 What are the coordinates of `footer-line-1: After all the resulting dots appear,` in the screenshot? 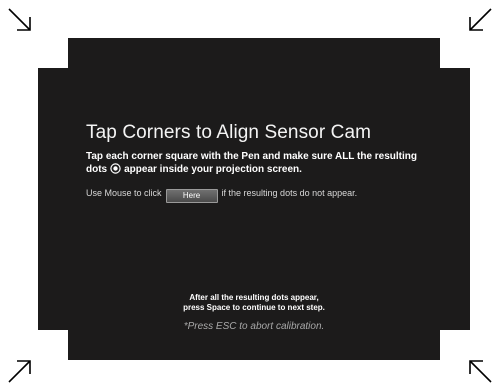 It's located at (254, 297).